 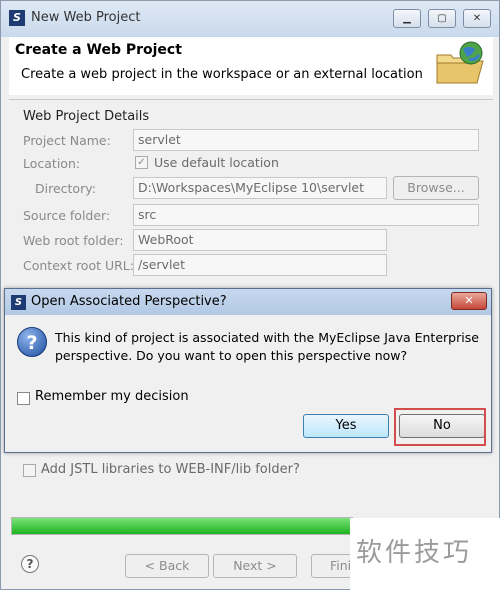 What do you see at coordinates (250, 19) in the screenshot?
I see `window-titlebar: S New Web Project ▁ ▢ ✕` at bounding box center [250, 19].